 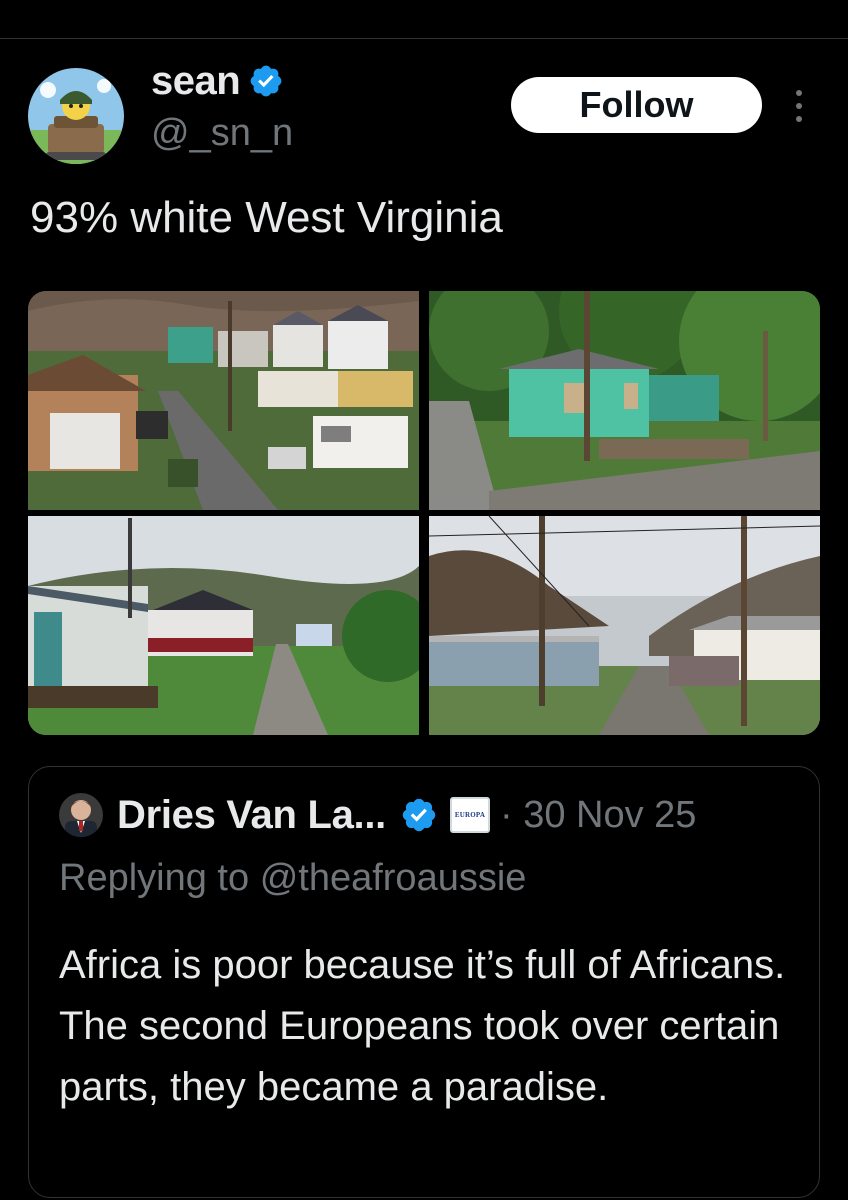 I want to click on organization-badge-text: EUROPA, so click(x=470, y=815).